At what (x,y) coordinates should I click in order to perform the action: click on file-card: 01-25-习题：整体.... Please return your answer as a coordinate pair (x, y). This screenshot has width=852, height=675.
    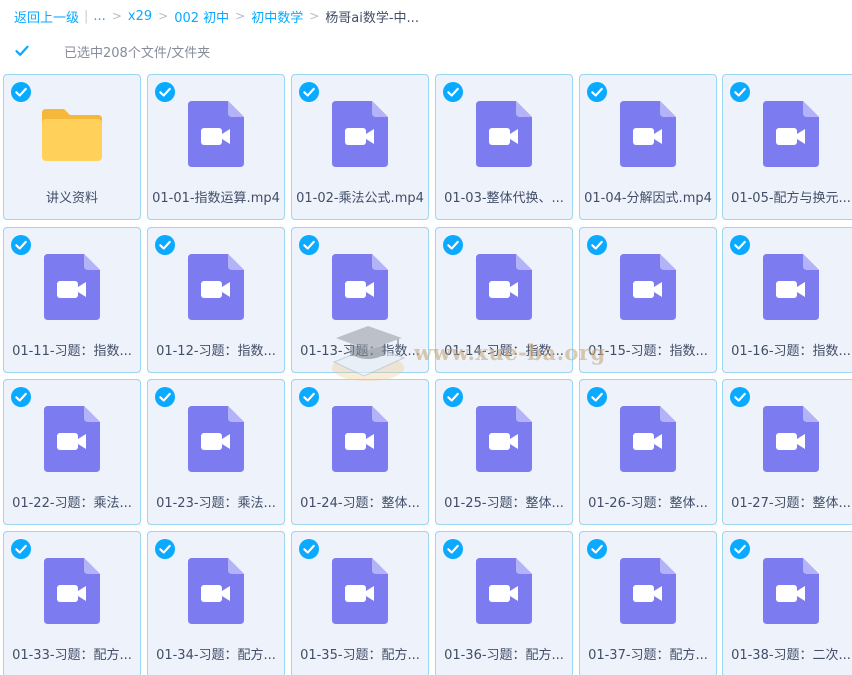
    Looking at the image, I should click on (504, 452).